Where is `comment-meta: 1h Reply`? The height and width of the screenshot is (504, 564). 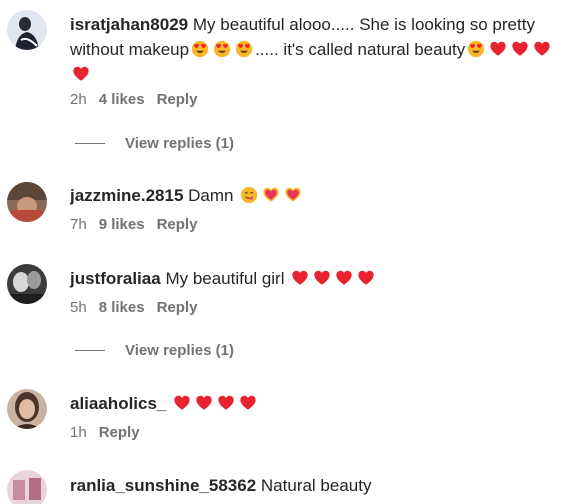
comment-meta: 1h Reply is located at coordinates (105, 432).